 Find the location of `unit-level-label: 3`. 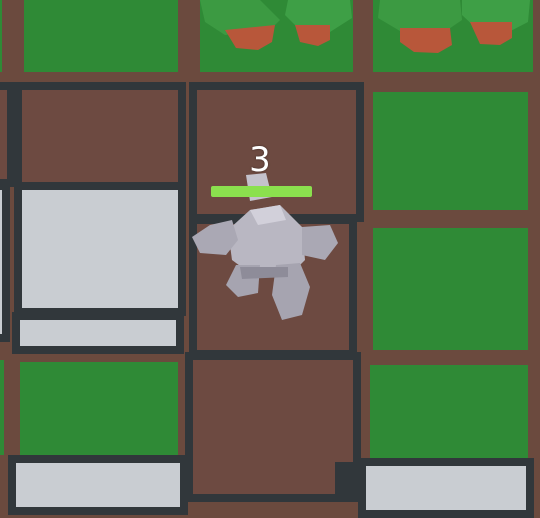

unit-level-label: 3 is located at coordinates (260, 160).